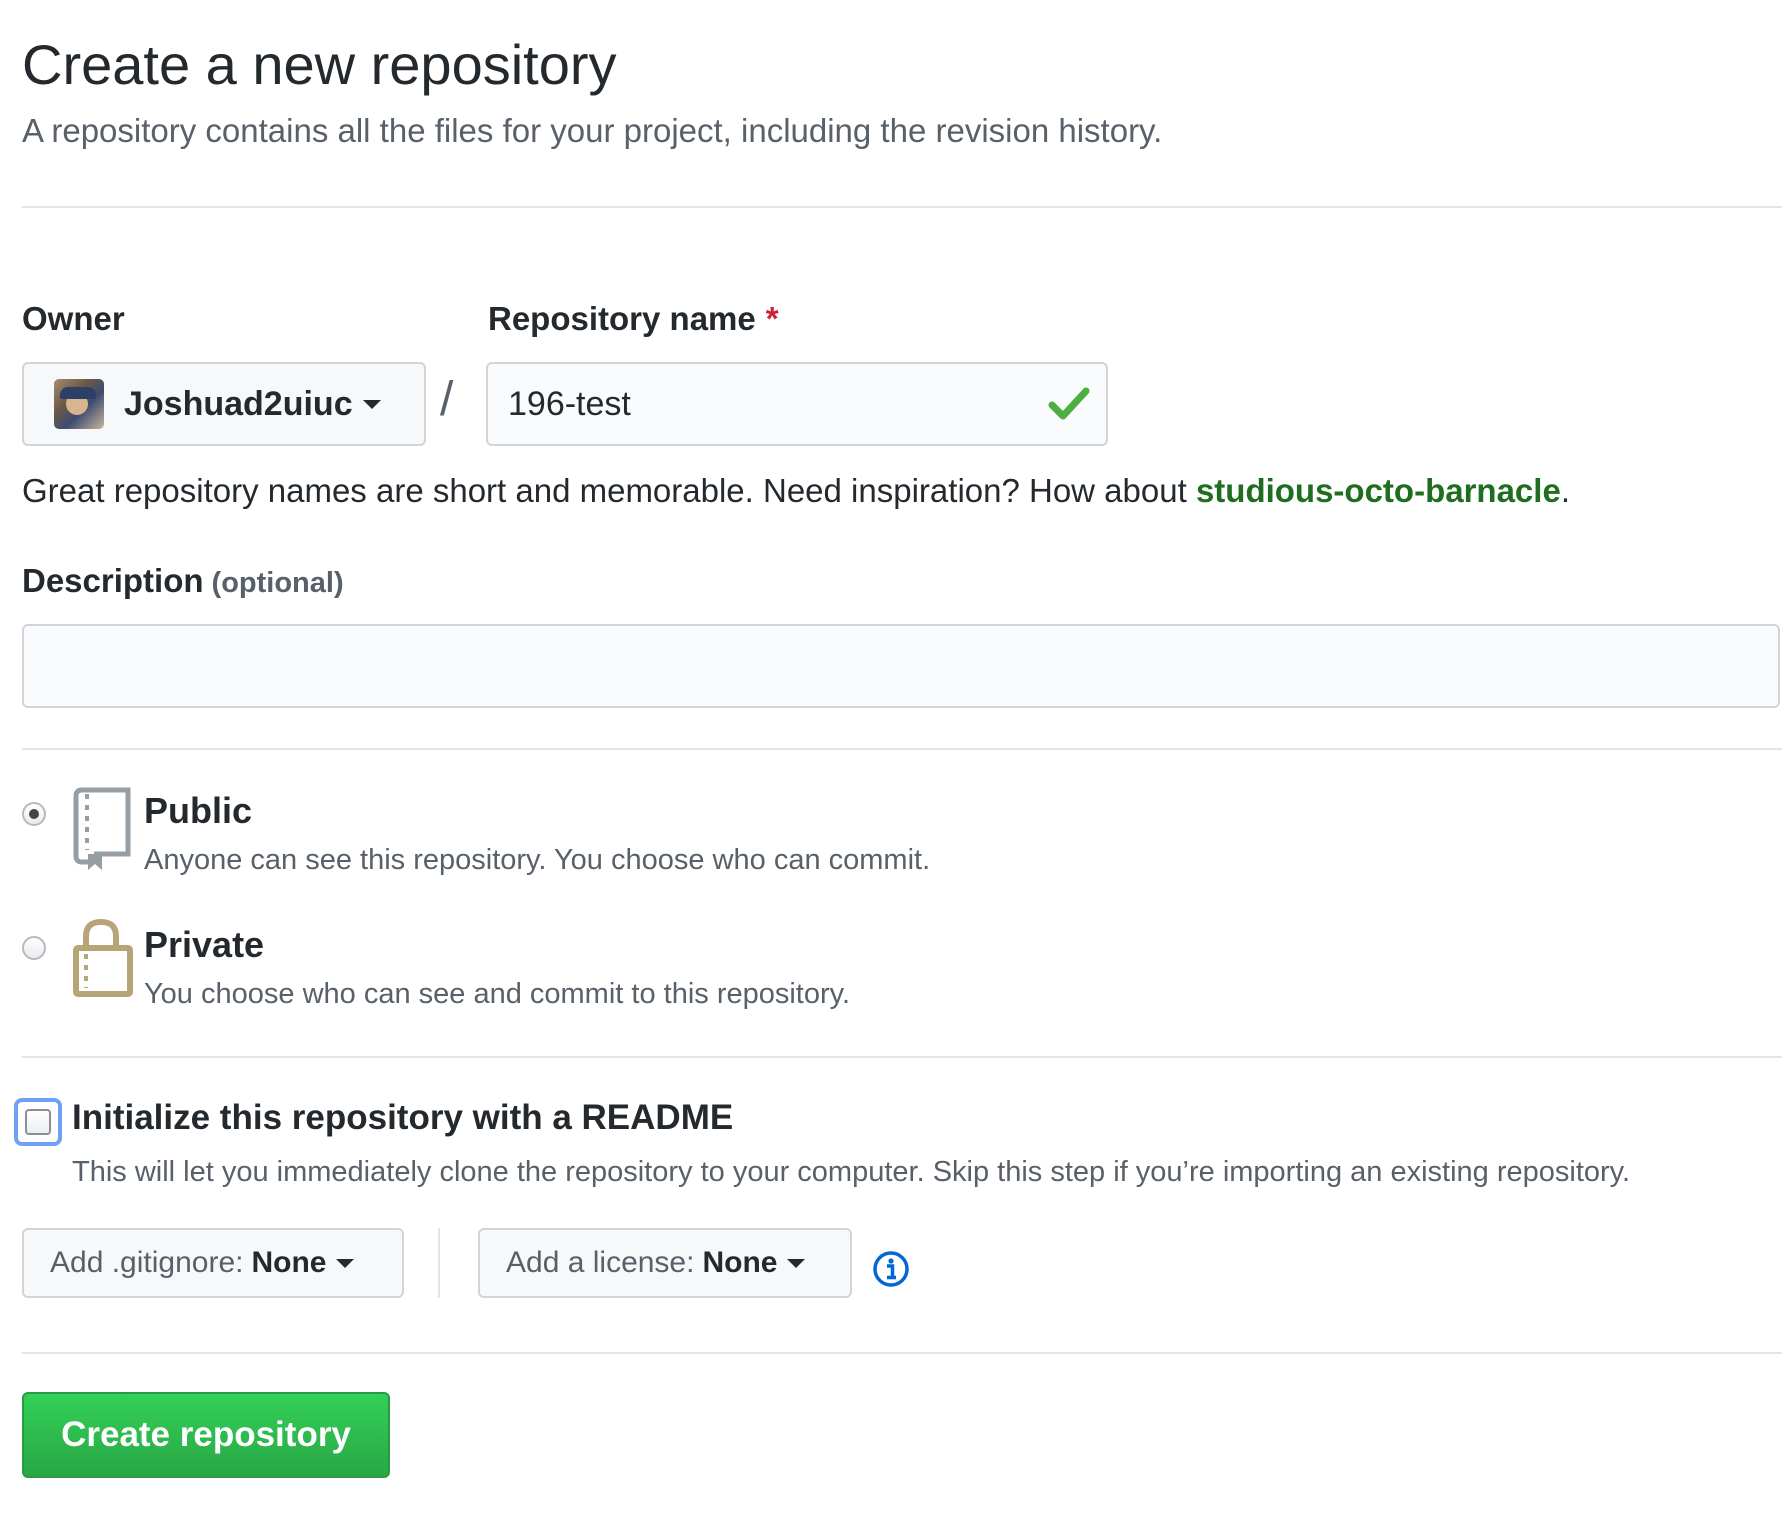 This screenshot has width=1792, height=1522. What do you see at coordinates (204, 944) in the screenshot?
I see `private-title: Private` at bounding box center [204, 944].